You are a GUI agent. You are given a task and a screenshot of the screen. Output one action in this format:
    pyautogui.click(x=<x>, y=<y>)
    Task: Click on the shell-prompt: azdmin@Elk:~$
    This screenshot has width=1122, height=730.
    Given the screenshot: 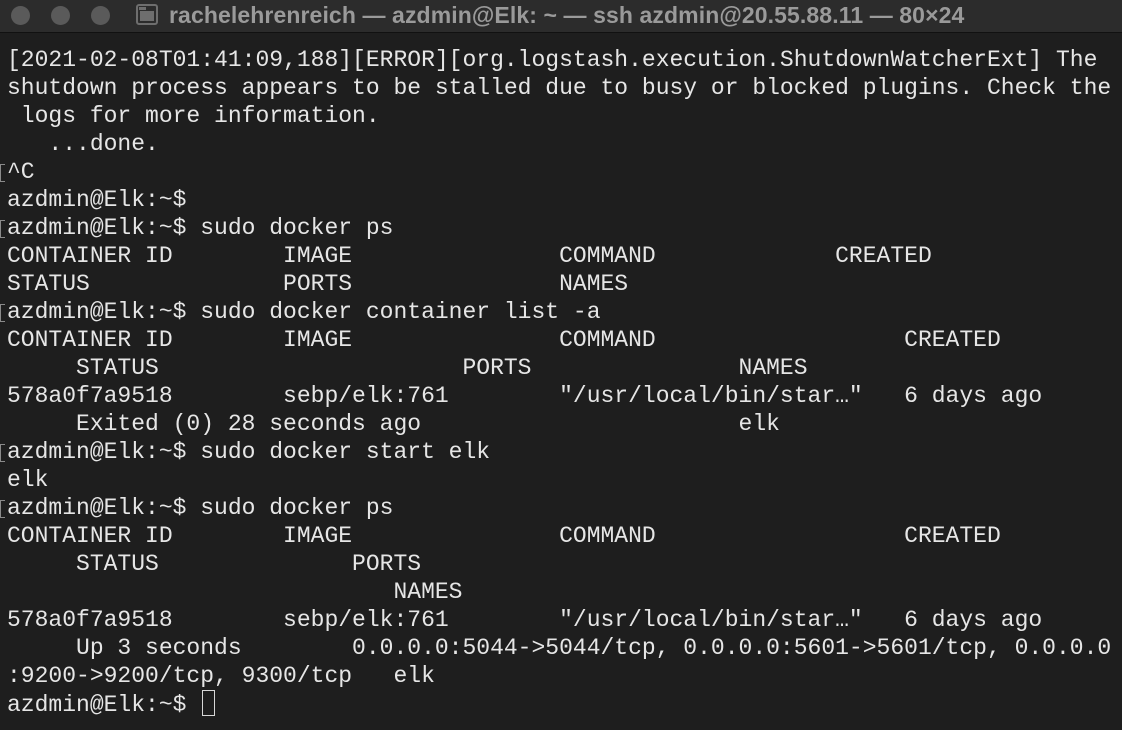 What is the action you would take?
    pyautogui.click(x=104, y=705)
    